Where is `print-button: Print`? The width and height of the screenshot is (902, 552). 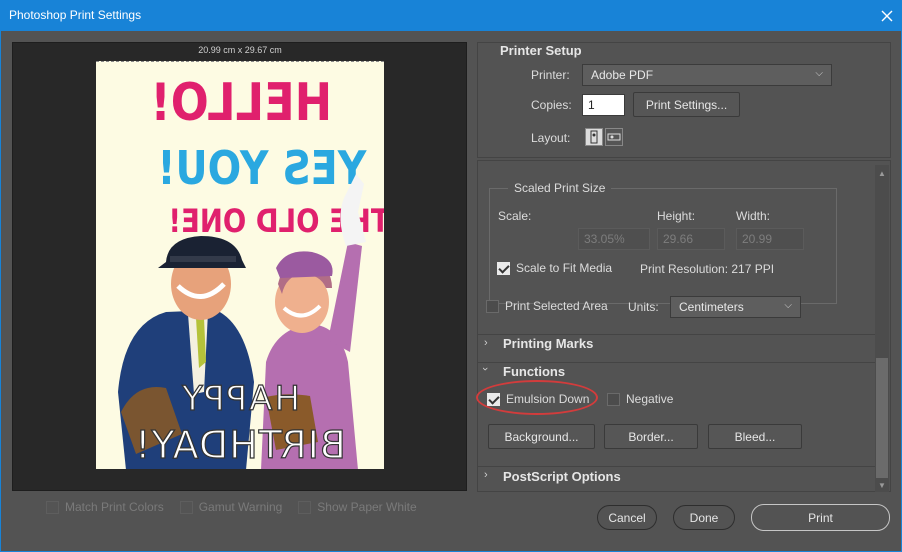 print-button: Print is located at coordinates (820, 517).